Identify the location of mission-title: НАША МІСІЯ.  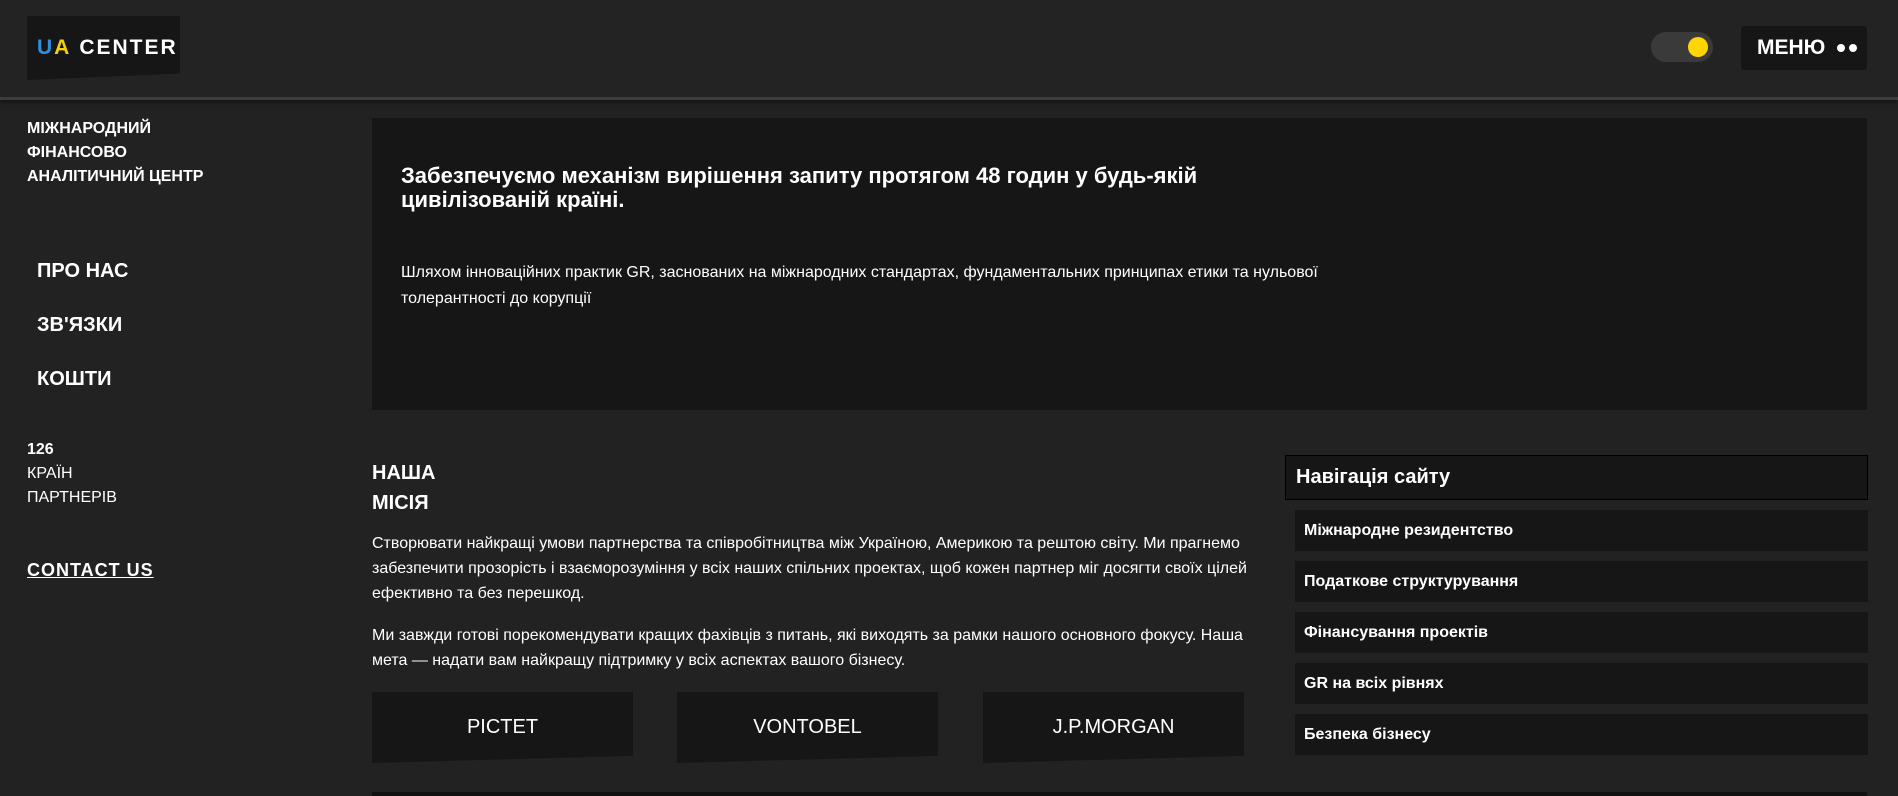
(403, 488).